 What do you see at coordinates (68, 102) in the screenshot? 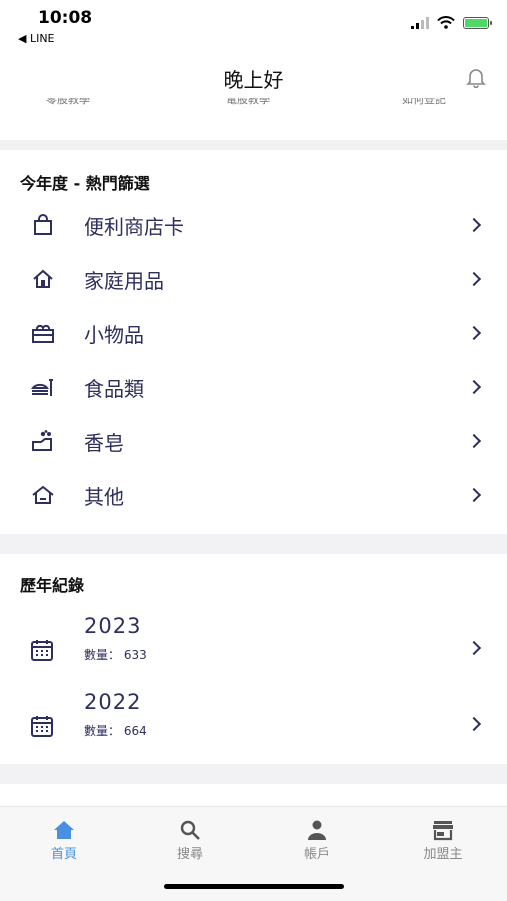
I see `peek-link-1: 零股教學` at bounding box center [68, 102].